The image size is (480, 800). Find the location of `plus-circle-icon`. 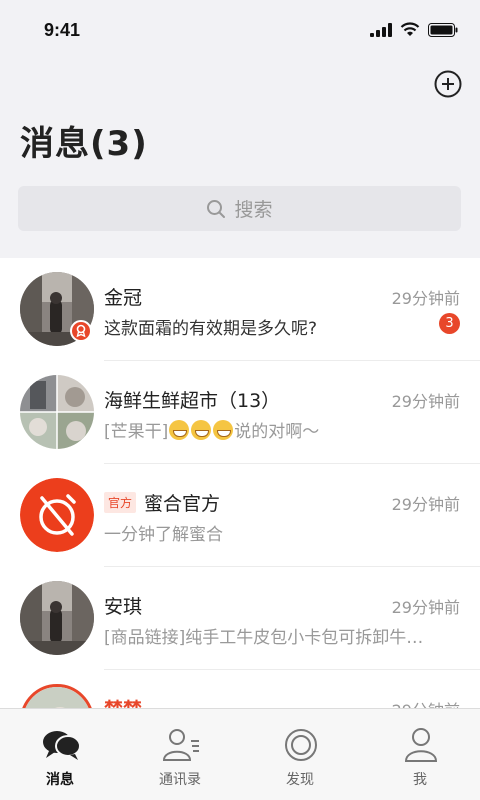

plus-circle-icon is located at coordinates (448, 84).